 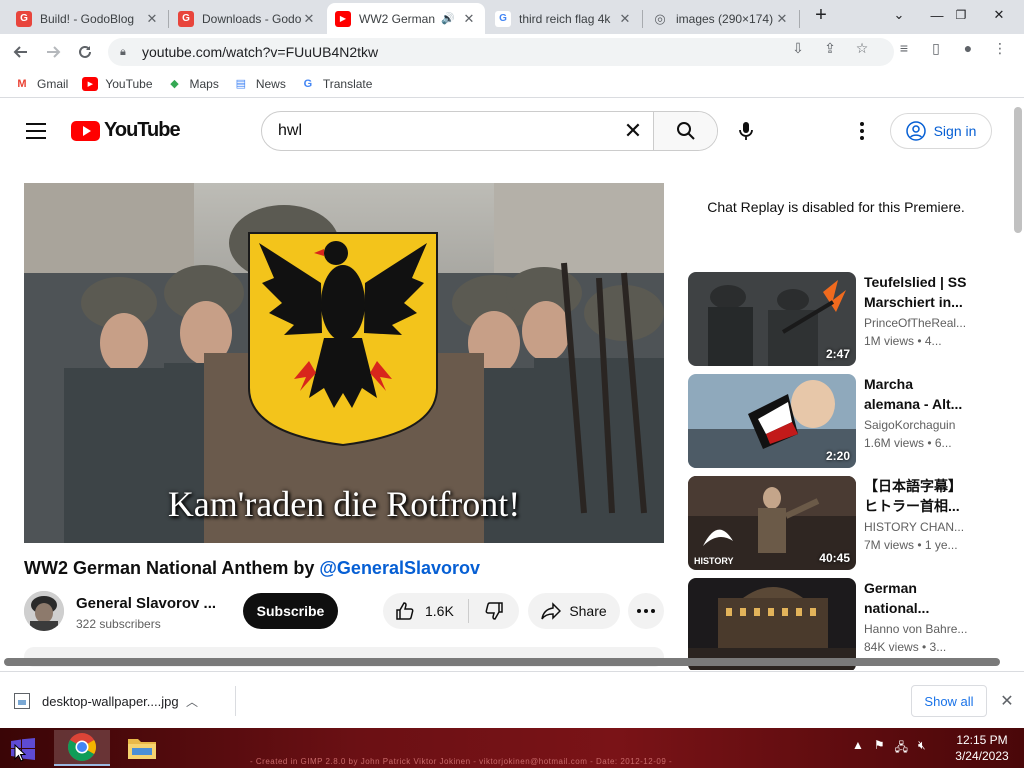 I want to click on restore-button: ❐, so click(x=961, y=15).